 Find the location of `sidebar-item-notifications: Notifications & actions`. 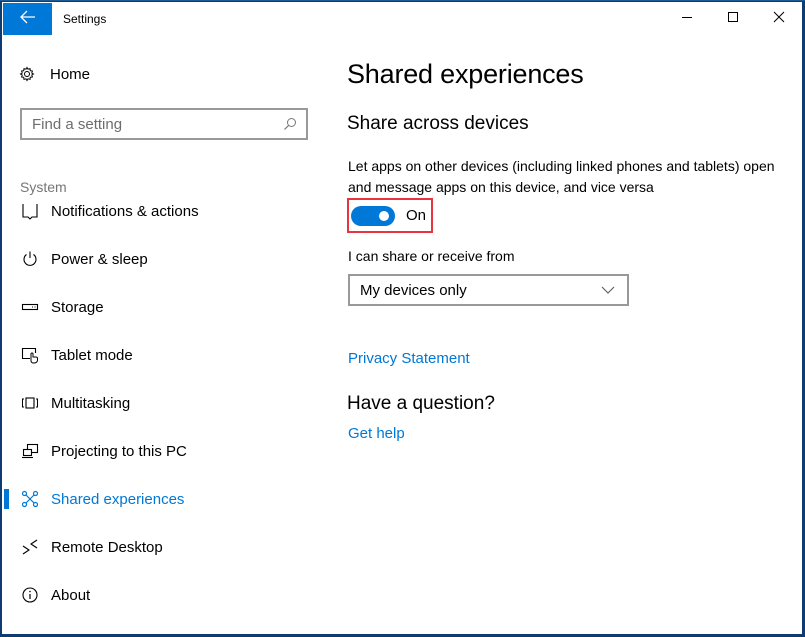

sidebar-item-notifications: Notifications & actions is located at coordinates (163, 211).